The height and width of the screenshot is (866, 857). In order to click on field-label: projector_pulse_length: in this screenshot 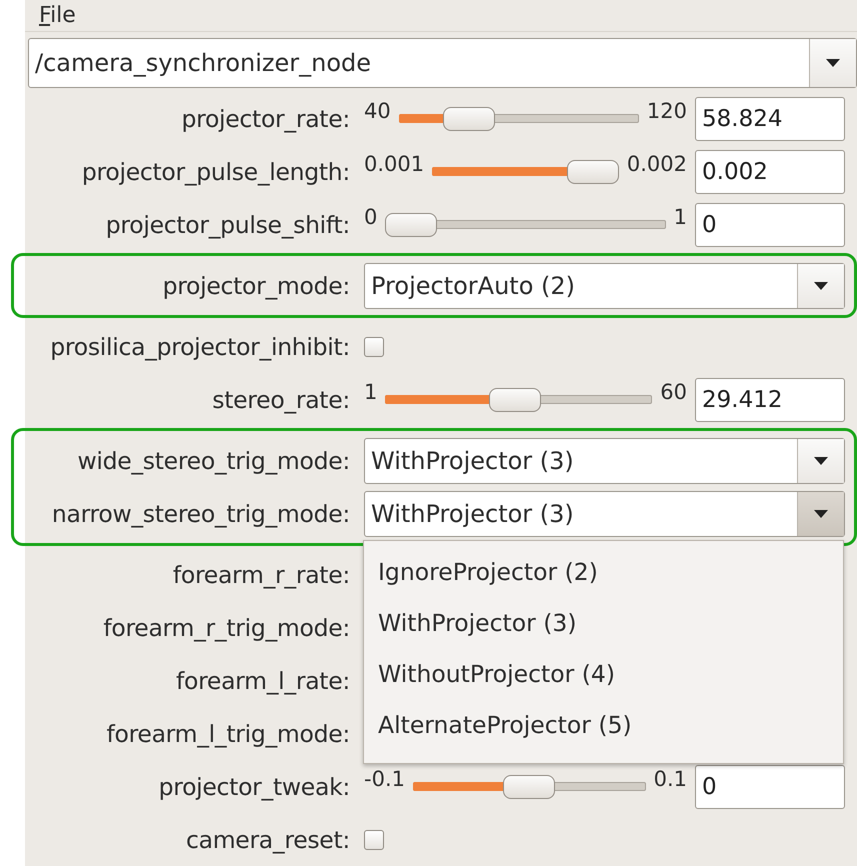, I will do `click(215, 172)`.